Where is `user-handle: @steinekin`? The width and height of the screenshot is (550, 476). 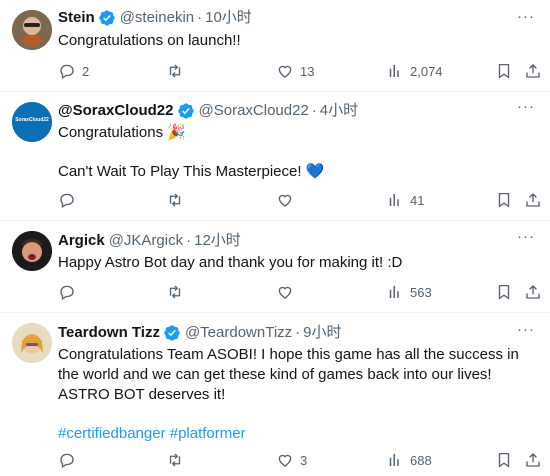 user-handle: @steinekin is located at coordinates (157, 18).